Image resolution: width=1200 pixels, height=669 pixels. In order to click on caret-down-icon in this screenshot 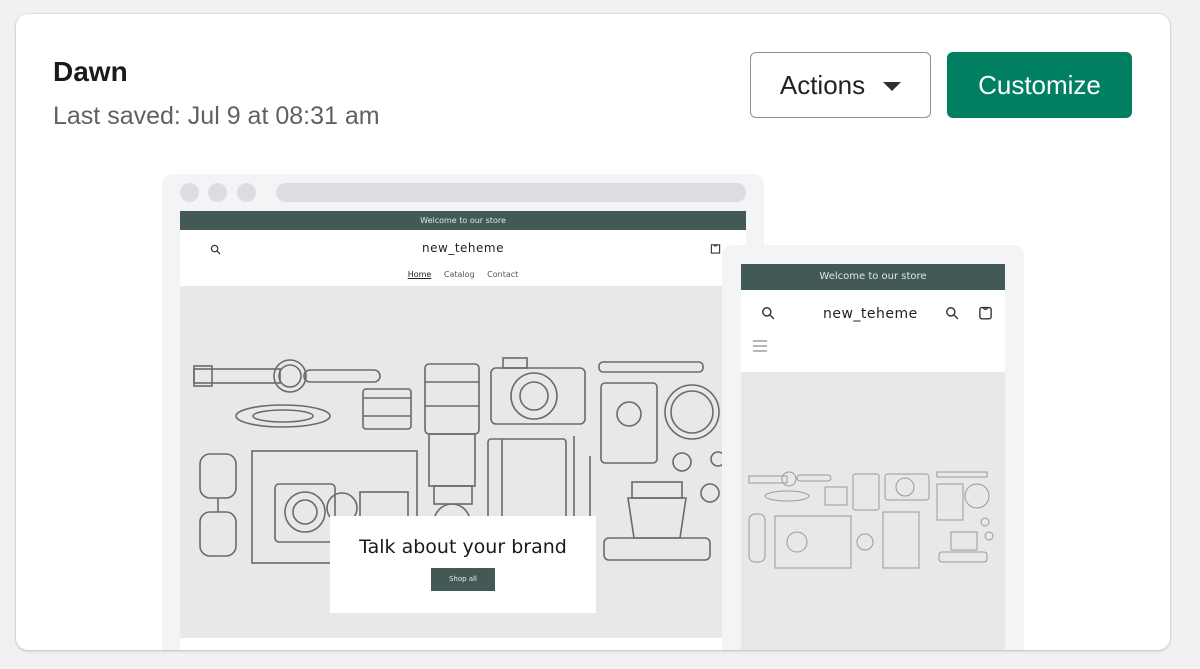, I will do `click(892, 86)`.